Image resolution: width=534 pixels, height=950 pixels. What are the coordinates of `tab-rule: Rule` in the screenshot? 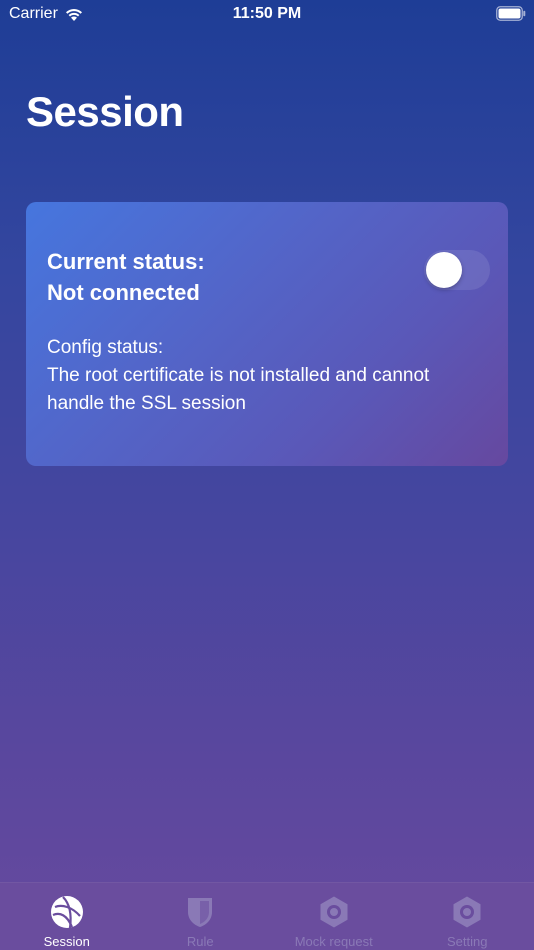 It's located at (201, 916).